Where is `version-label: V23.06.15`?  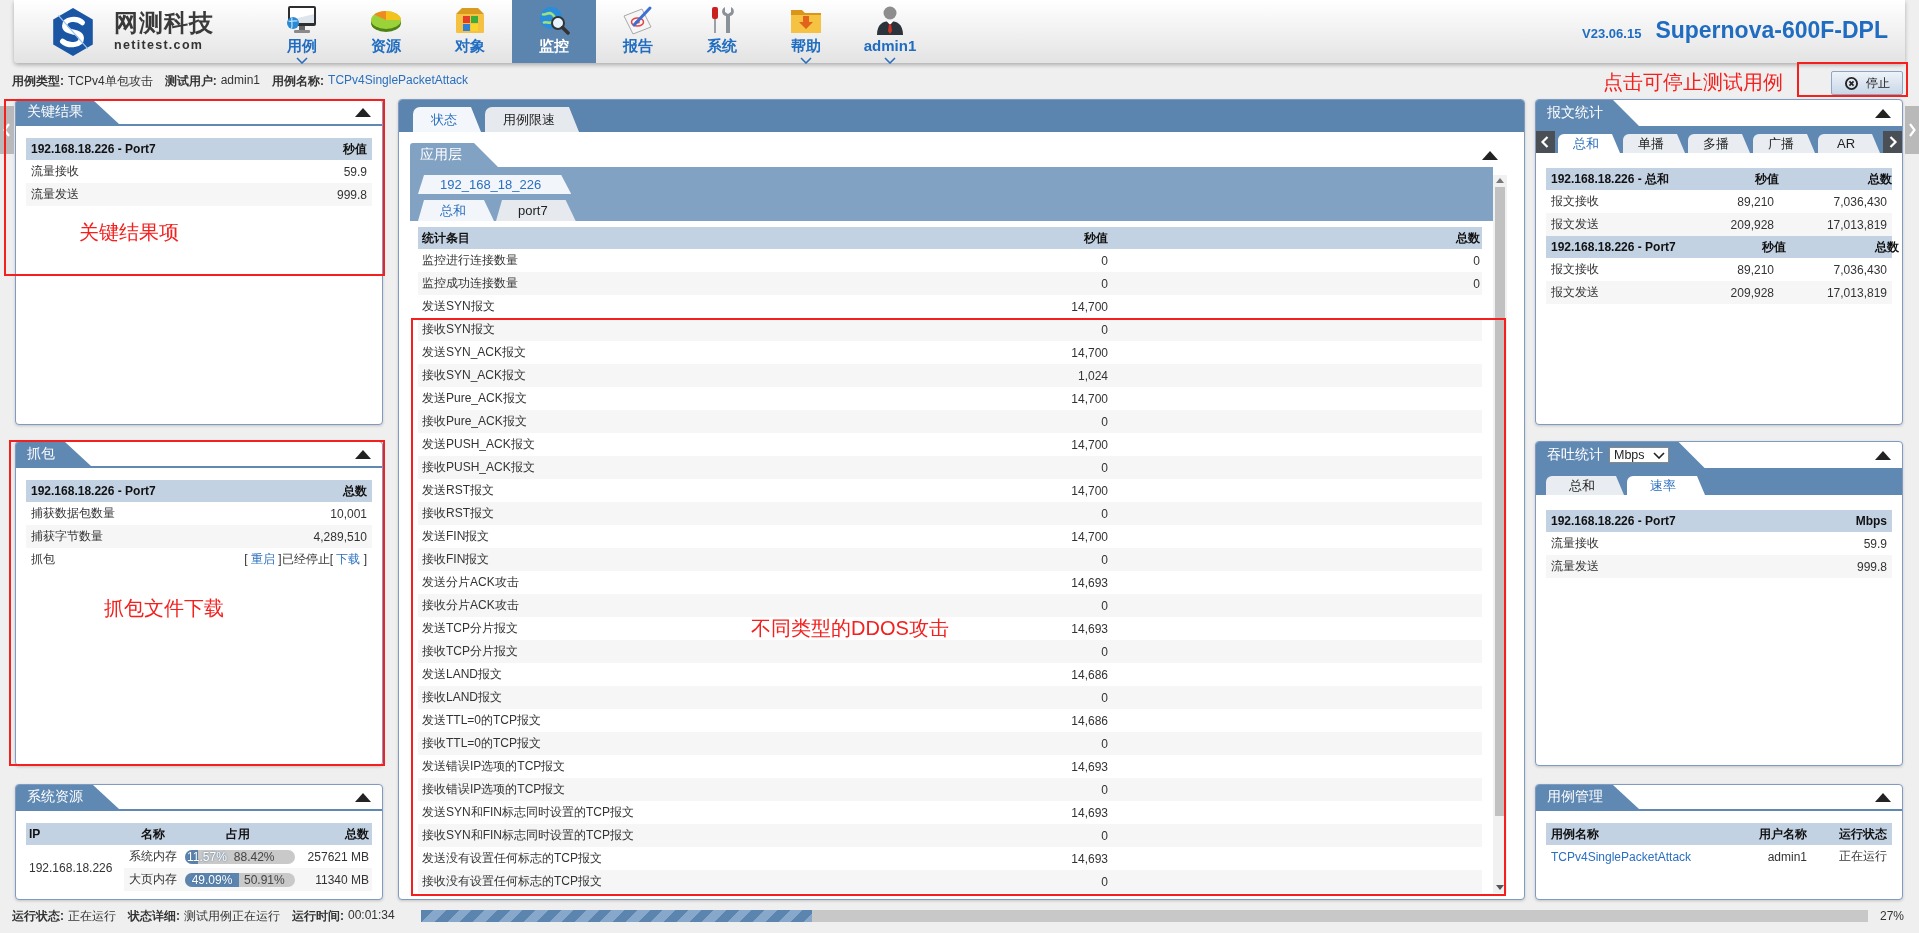
version-label: V23.06.15 is located at coordinates (1612, 33).